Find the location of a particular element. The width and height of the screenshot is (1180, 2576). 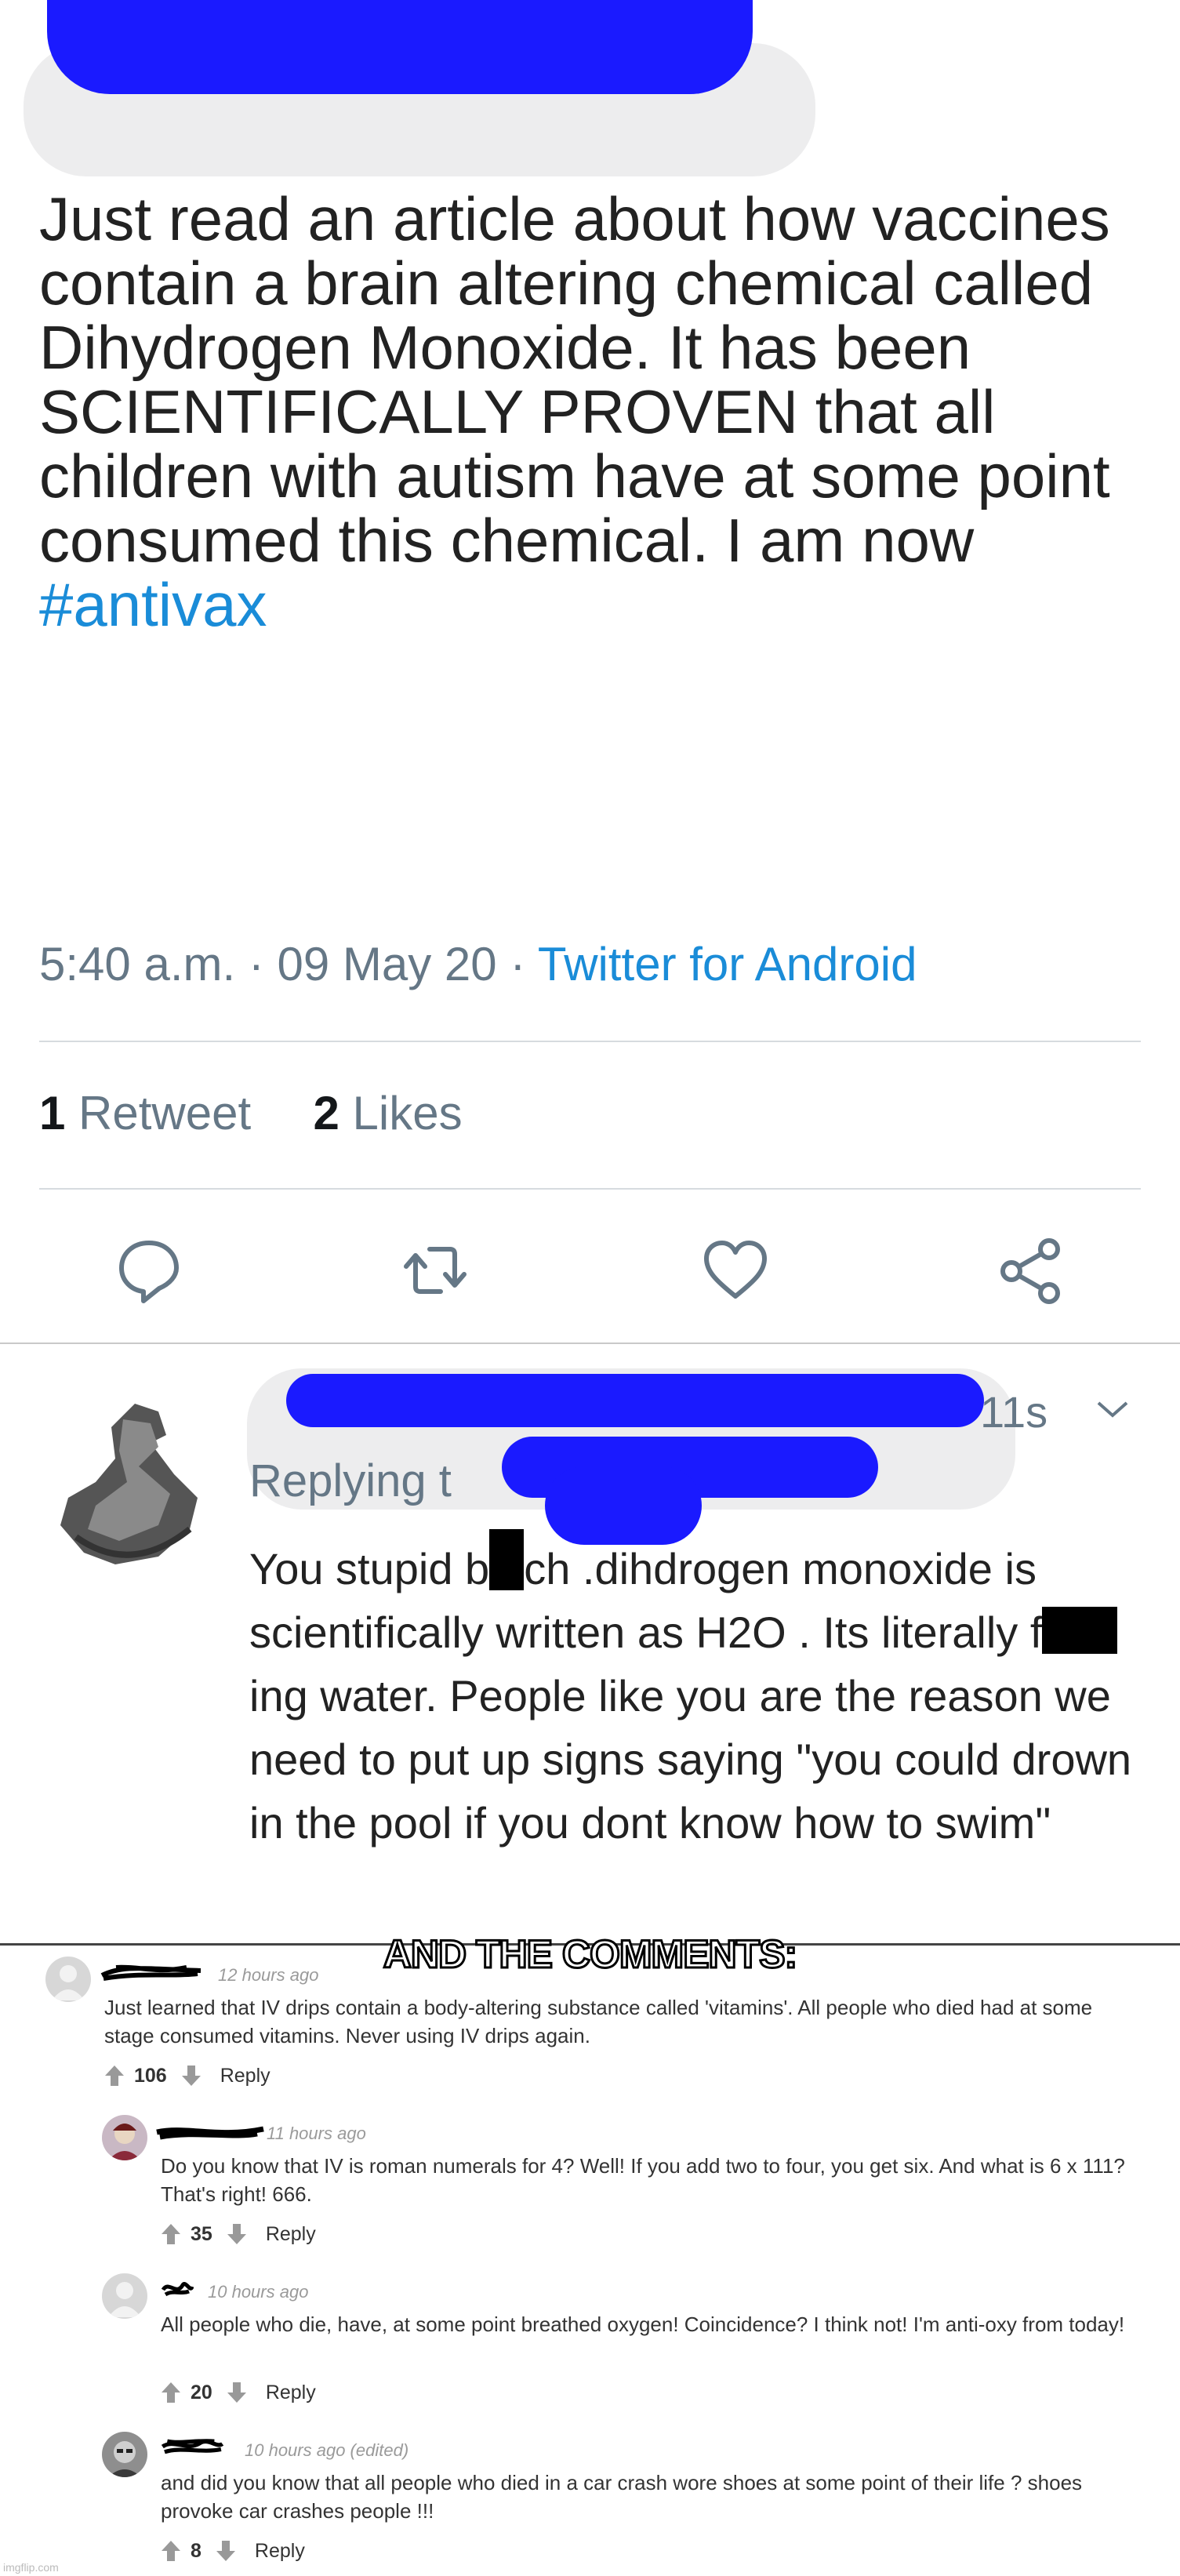

section-divider is located at coordinates (590, 1343).